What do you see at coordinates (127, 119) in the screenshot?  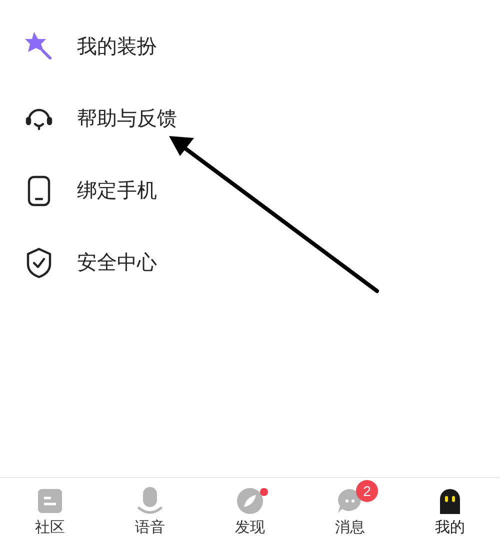 I see `menu-item: 帮助与反馈` at bounding box center [127, 119].